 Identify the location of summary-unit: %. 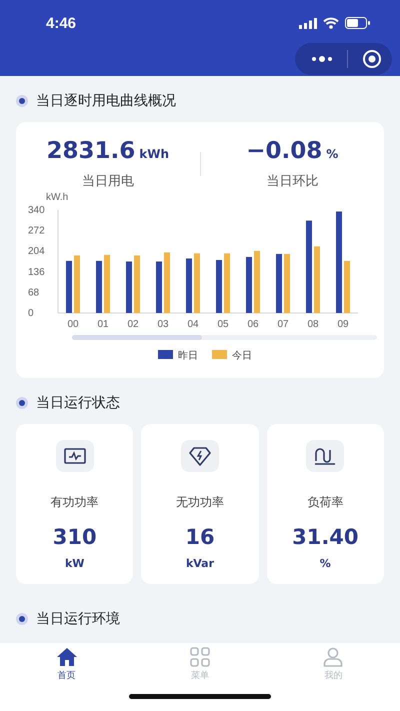
(332, 154).